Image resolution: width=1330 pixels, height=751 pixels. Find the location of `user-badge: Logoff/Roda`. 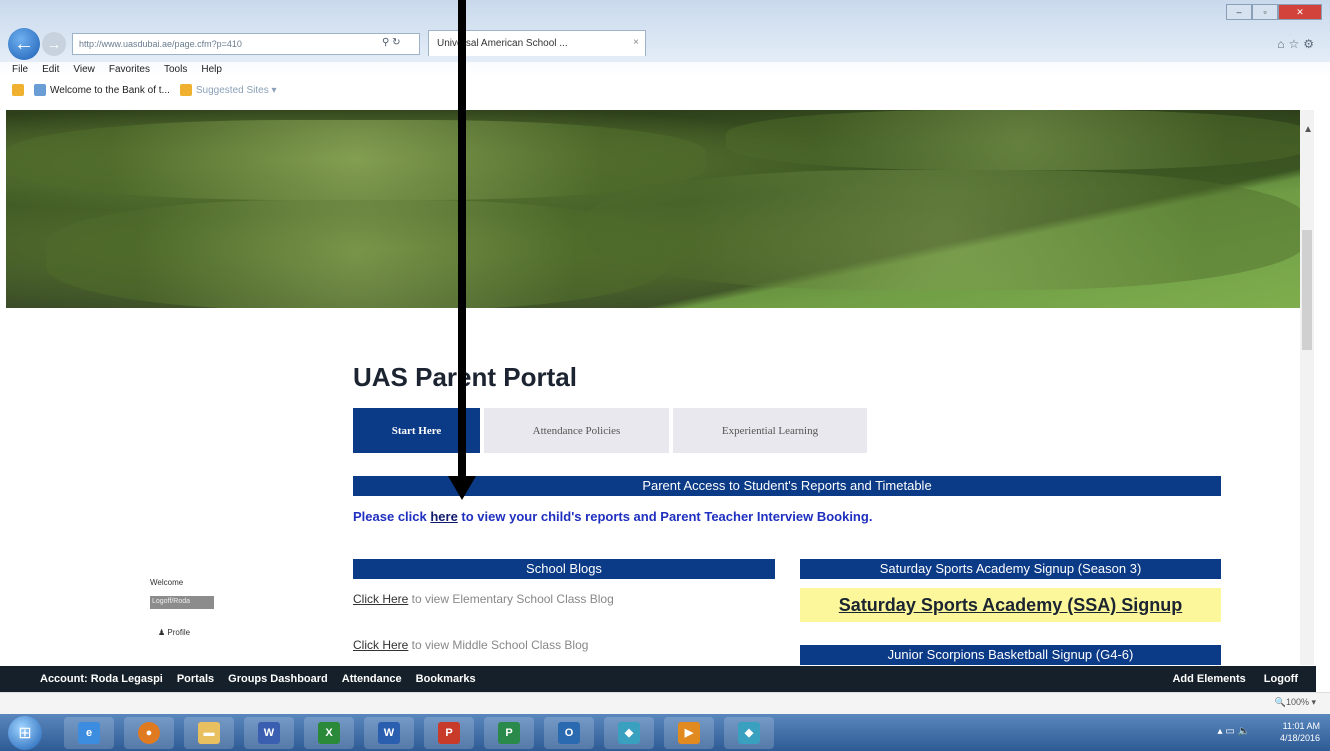

user-badge: Logoff/Roda is located at coordinates (182, 602).